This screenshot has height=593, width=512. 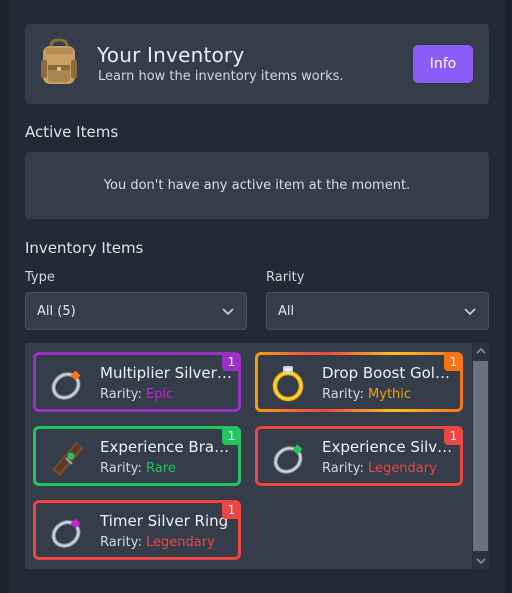 What do you see at coordinates (160, 394) in the screenshot?
I see `item-rarity-value: Epic` at bounding box center [160, 394].